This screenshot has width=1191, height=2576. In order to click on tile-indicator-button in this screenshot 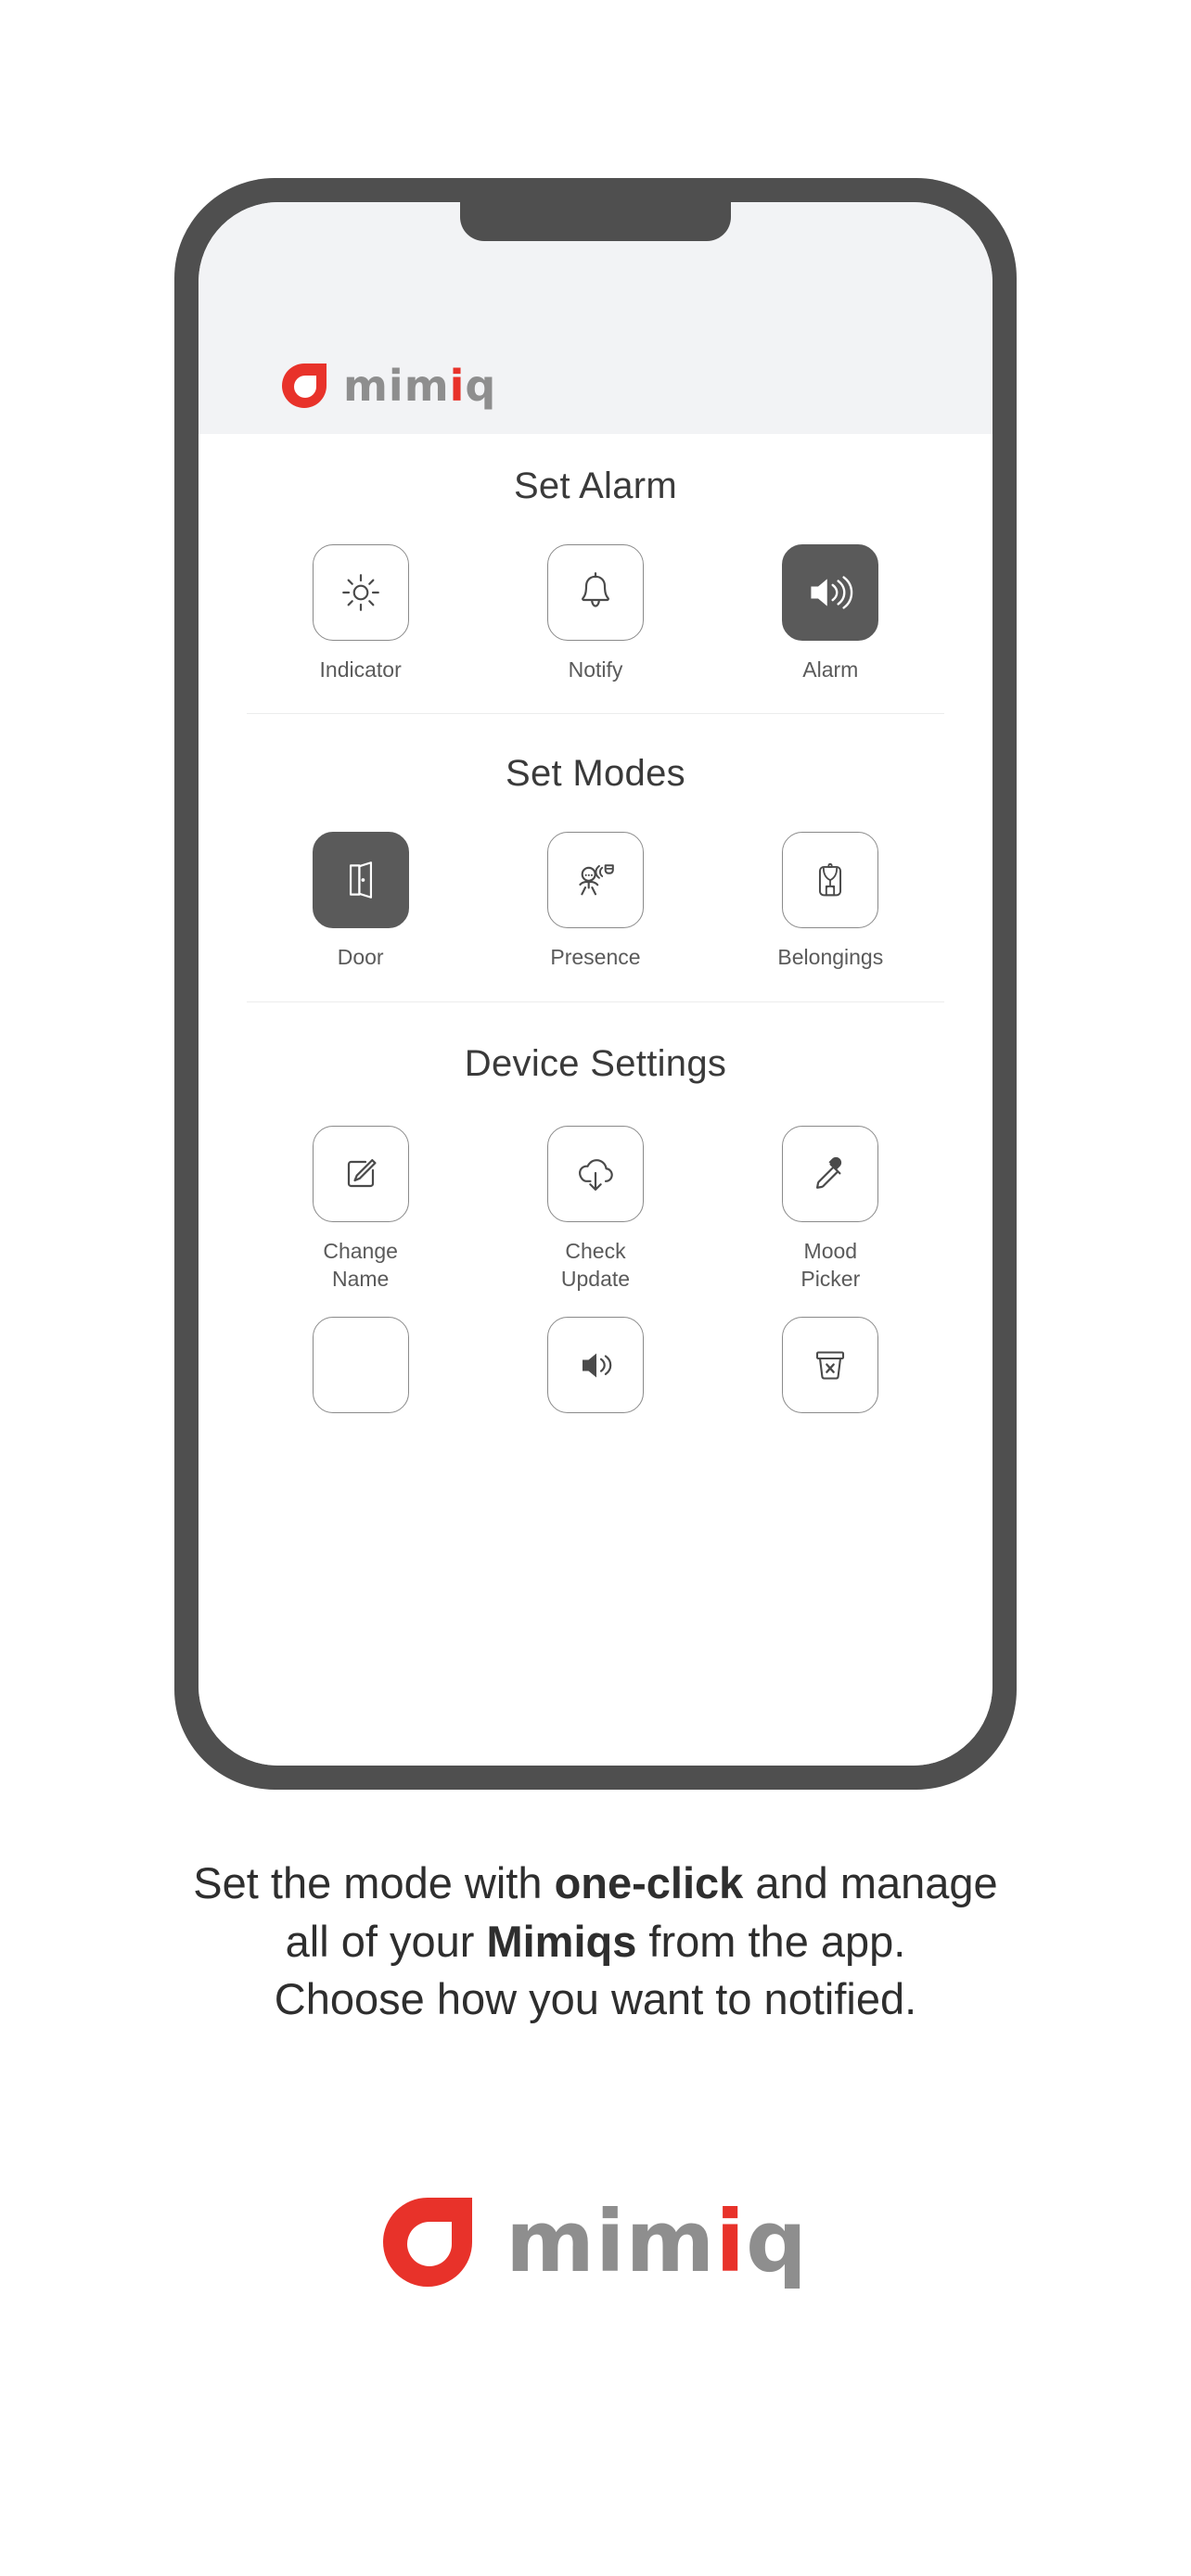, I will do `click(360, 592)`.